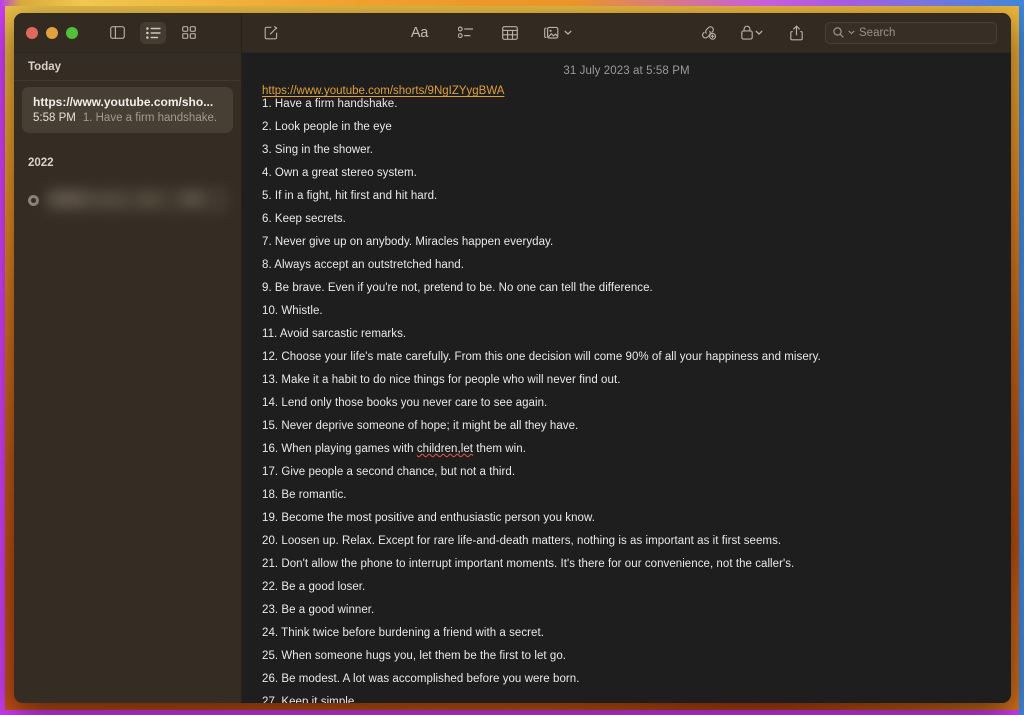 The height and width of the screenshot is (715, 1024). Describe the element at coordinates (314, 587) in the screenshot. I see `note-line: 22. Be a good loser.` at that location.